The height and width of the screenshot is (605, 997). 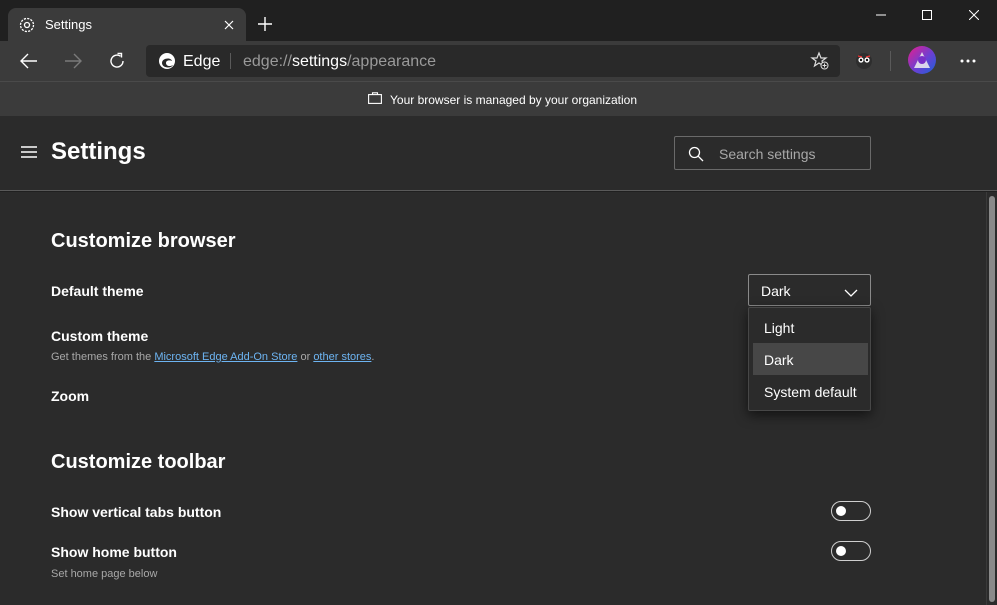 I want to click on plus-icon, so click(x=265, y=24).